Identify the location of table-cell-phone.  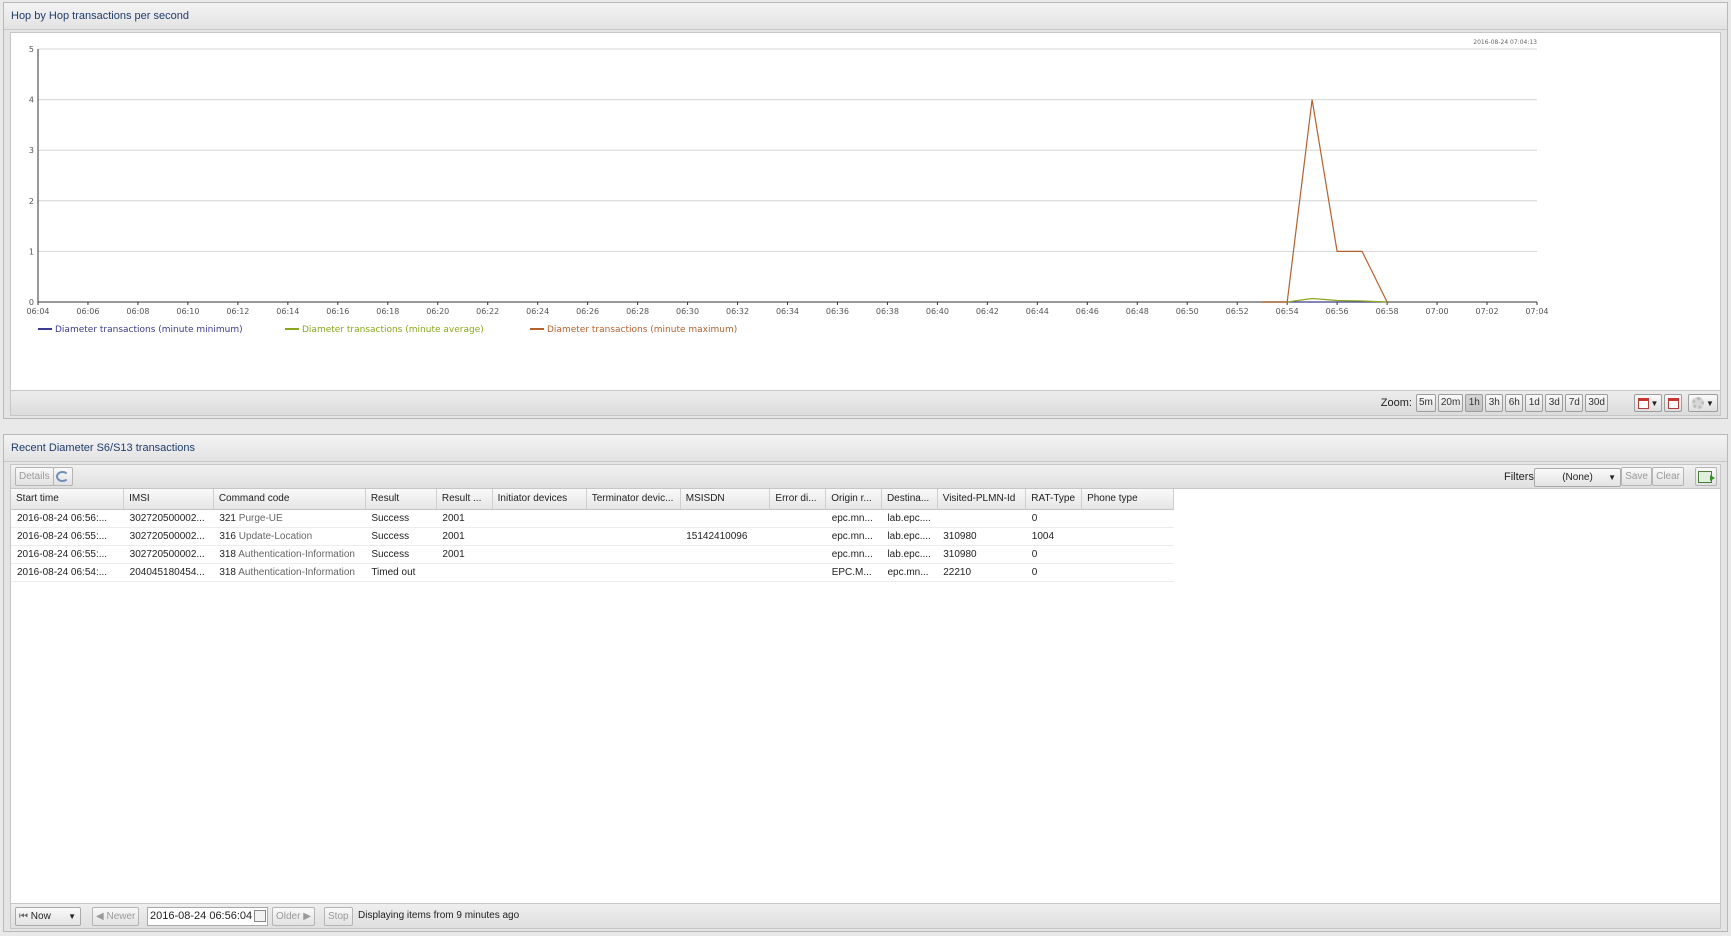
(1127, 572).